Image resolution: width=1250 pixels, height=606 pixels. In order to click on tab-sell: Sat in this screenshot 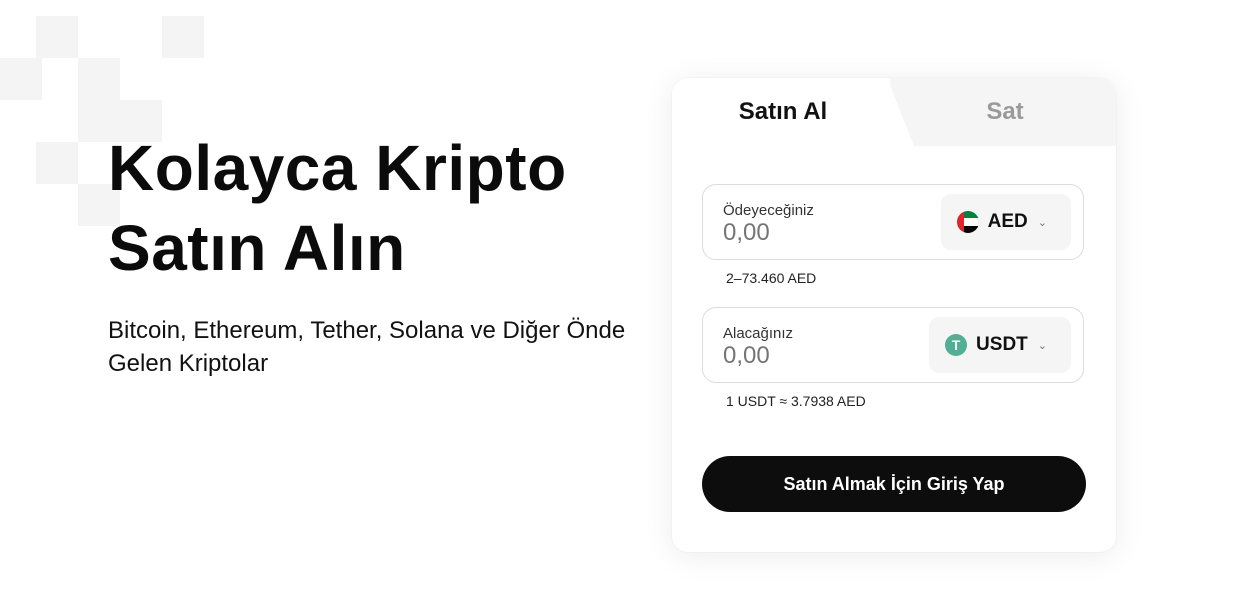, I will do `click(1005, 112)`.